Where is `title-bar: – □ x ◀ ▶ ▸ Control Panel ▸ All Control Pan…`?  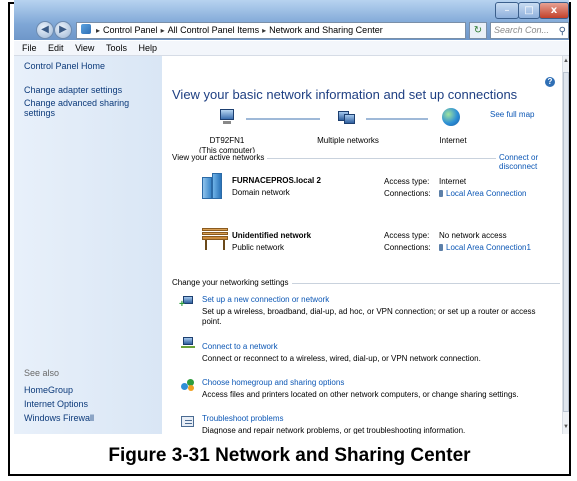
title-bar: – □ x ◀ ▶ ▸ Control Panel ▸ All Control Pan… is located at coordinates (291, 20).